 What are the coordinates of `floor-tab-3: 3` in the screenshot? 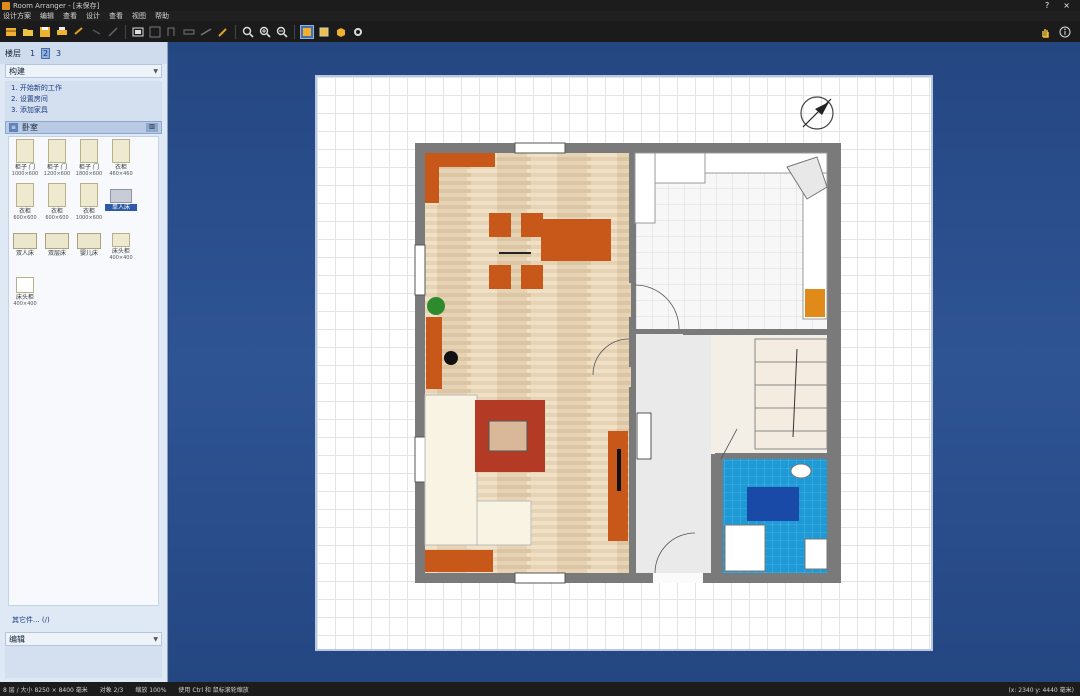 It's located at (58, 53).